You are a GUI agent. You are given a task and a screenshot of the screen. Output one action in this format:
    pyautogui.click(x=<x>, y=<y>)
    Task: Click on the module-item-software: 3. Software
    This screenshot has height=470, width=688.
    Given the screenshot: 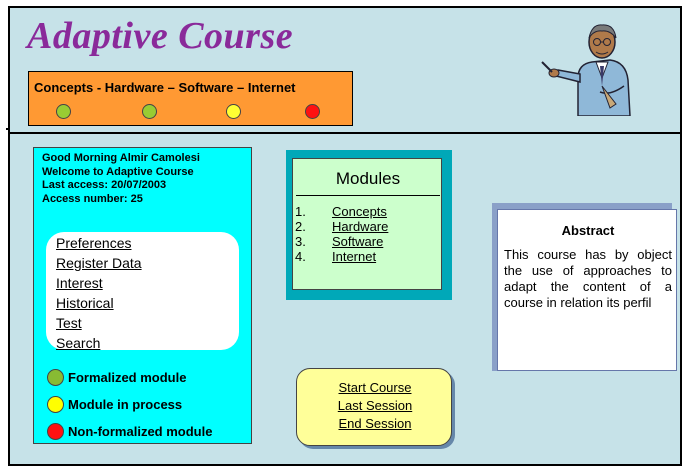 What is the action you would take?
    pyautogui.click(x=341, y=241)
    